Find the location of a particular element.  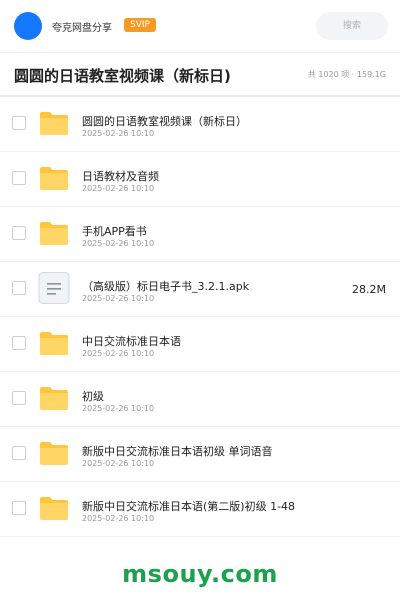

file-row: 日语教材及音频 2025-02-26 10:10 is located at coordinates (200, 179).